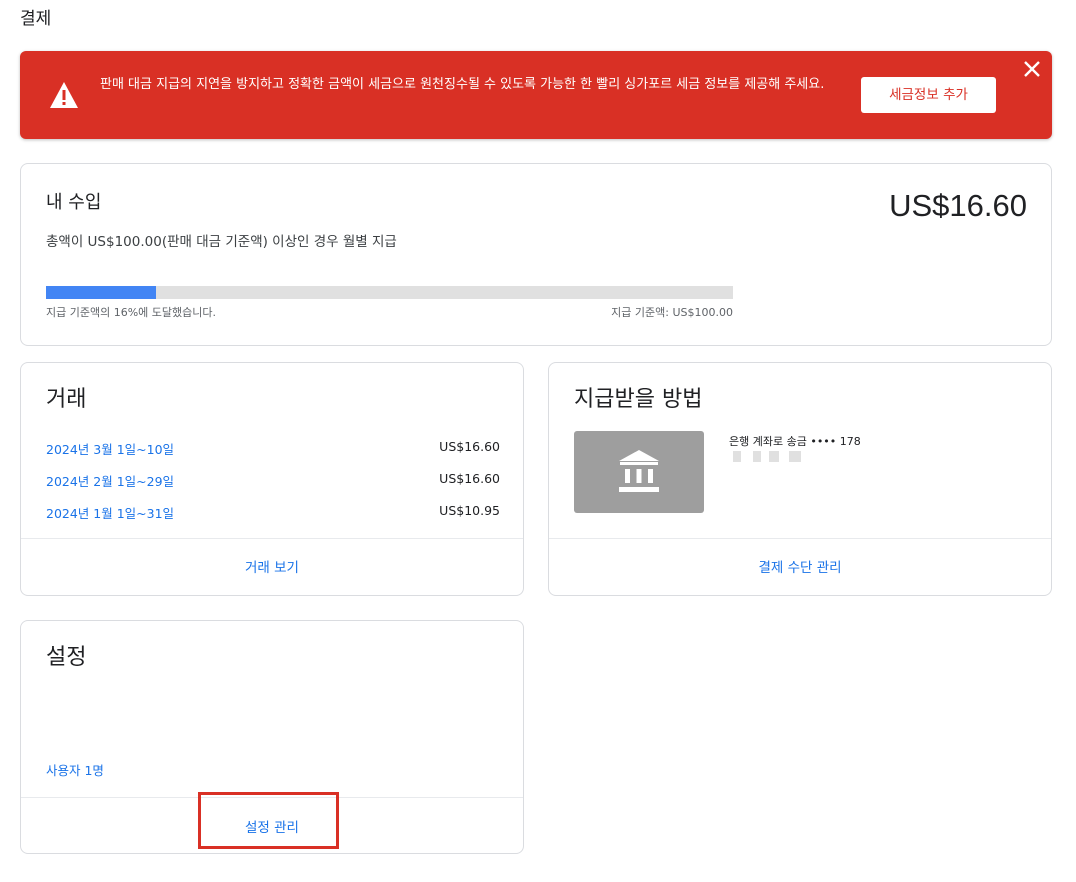 The height and width of the screenshot is (882, 1076). Describe the element at coordinates (101, 292) in the screenshot. I see `progress-fill` at that location.